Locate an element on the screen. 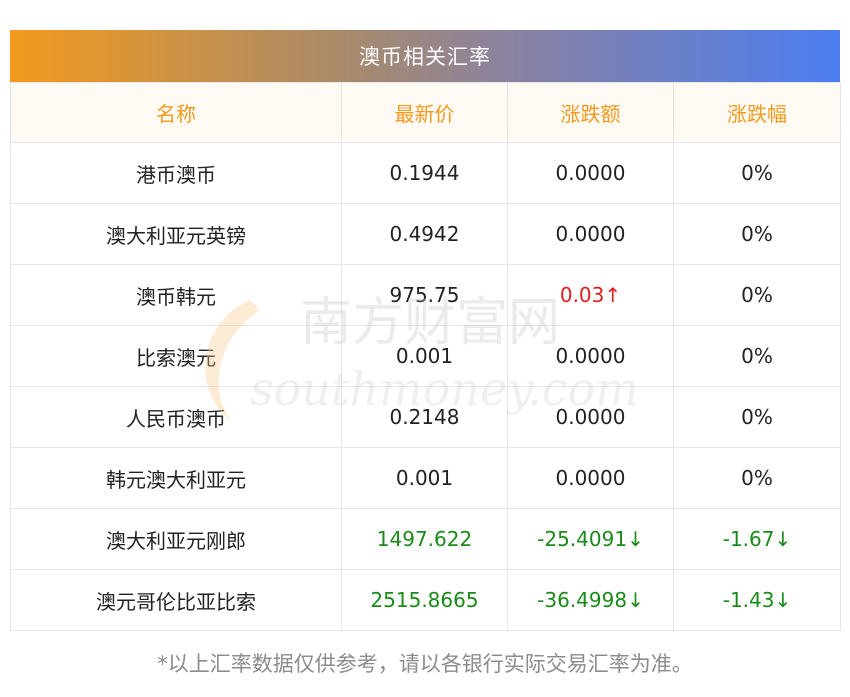 The height and width of the screenshot is (697, 850). table-row: 比索澳元 0.001 0.0000 0% is located at coordinates (425, 356).